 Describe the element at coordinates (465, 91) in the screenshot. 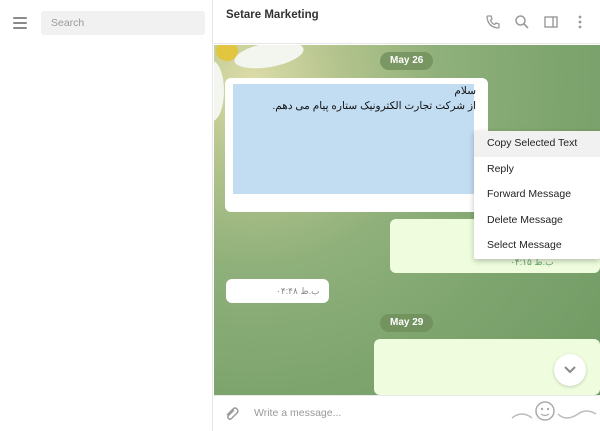

I see `message-line: سلام` at that location.